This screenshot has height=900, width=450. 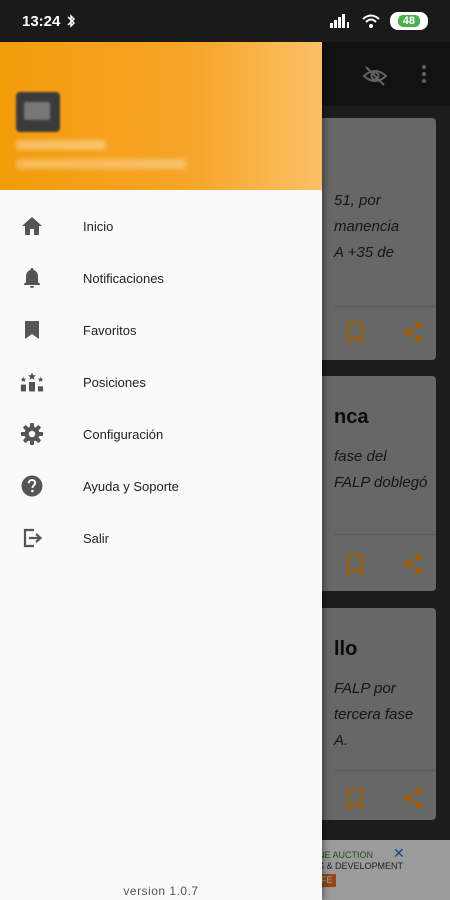 I want to click on drawer-item-salir: Salir, so click(x=161, y=538).